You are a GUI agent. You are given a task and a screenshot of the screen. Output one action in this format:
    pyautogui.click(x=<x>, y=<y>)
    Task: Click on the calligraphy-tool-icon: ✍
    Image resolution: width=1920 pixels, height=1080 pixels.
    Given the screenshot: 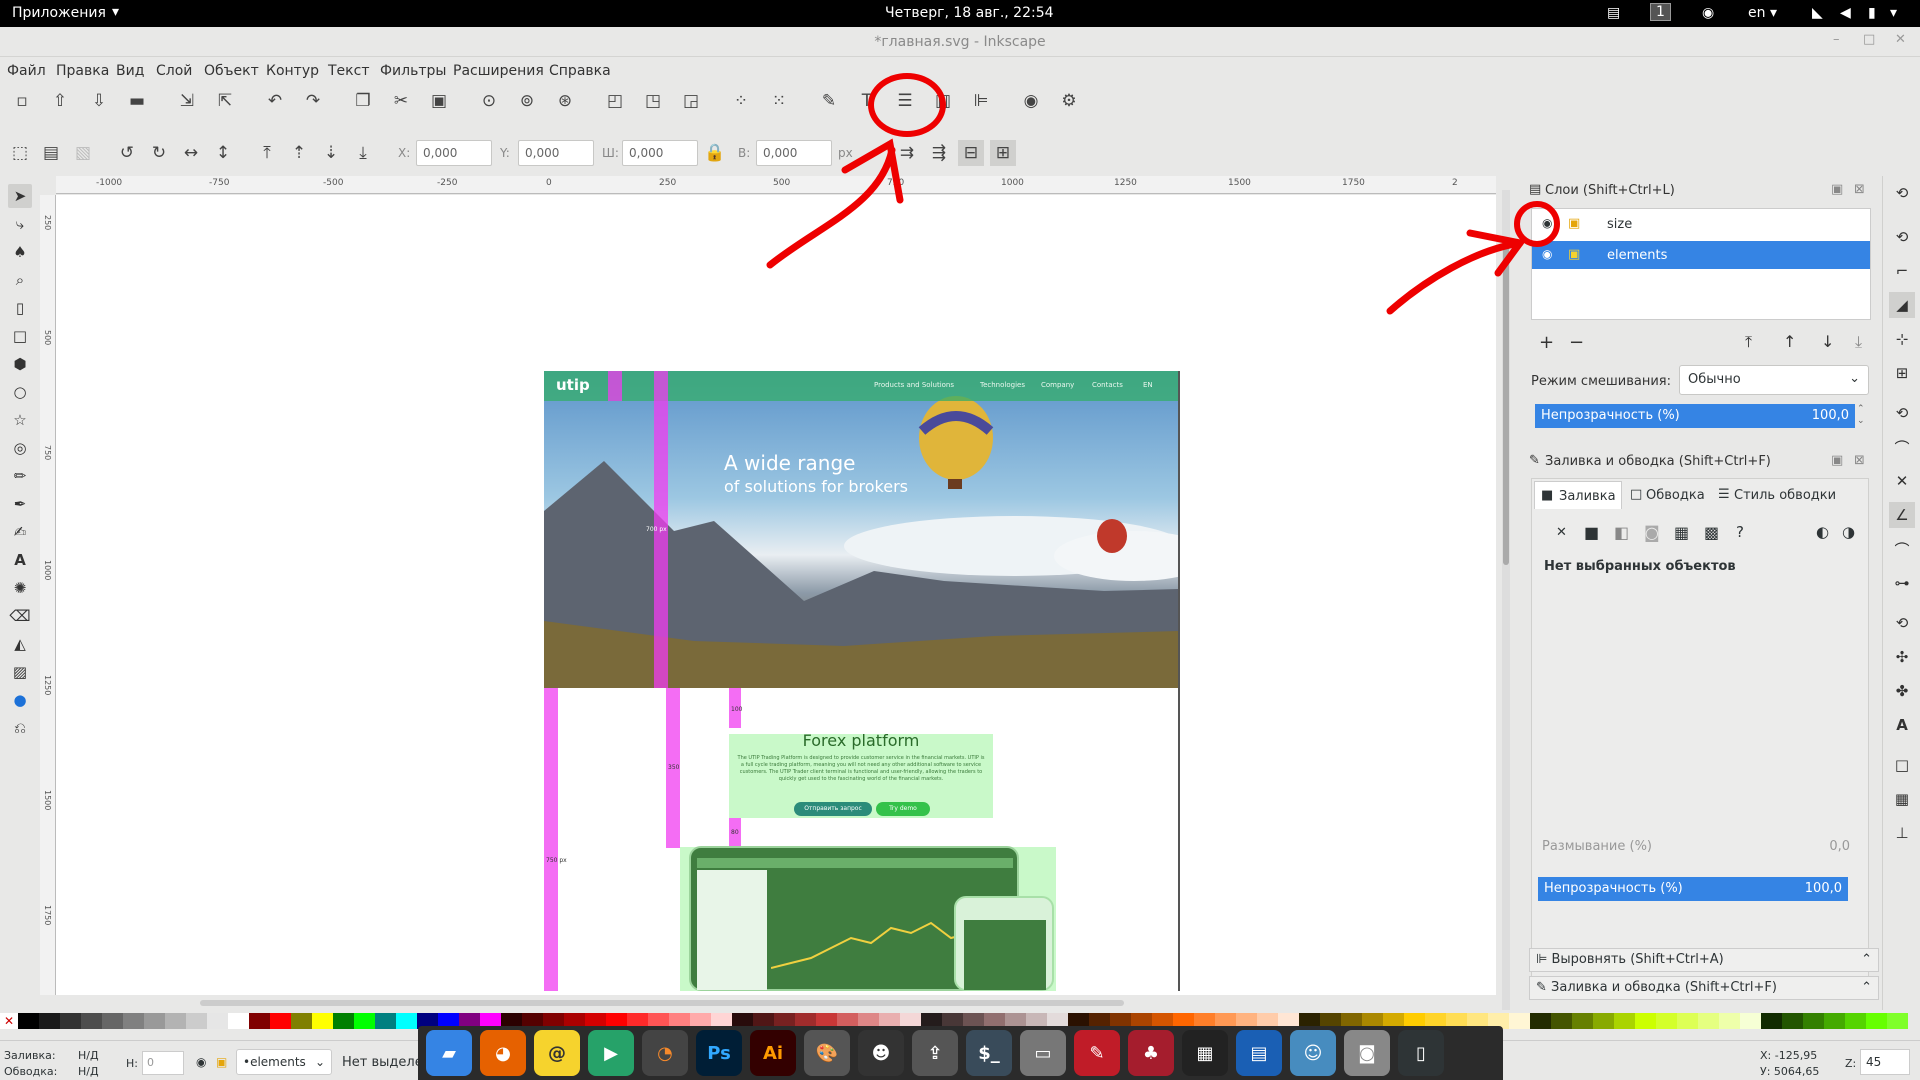 What is the action you would take?
    pyautogui.click(x=20, y=532)
    